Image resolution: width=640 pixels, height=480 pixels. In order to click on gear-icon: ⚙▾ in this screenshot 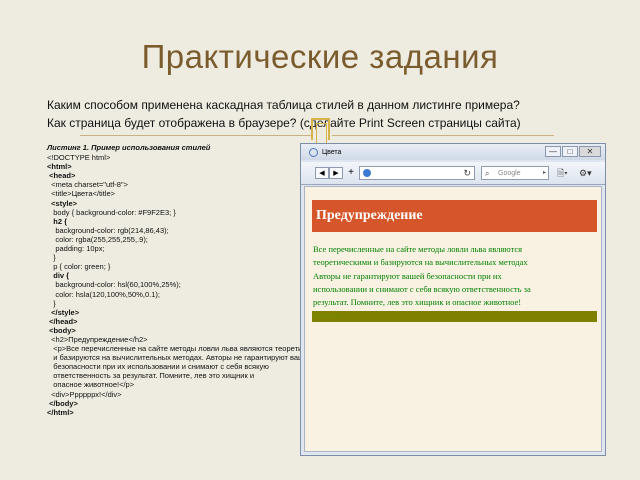, I will do `click(585, 173)`.